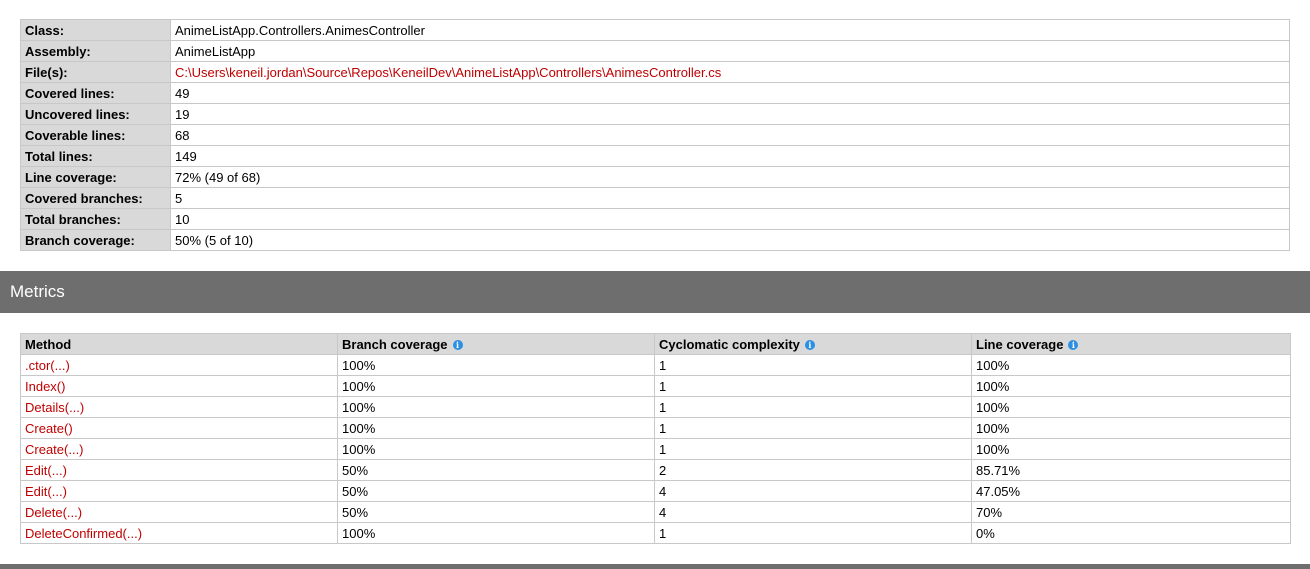 This screenshot has width=1310, height=569. Describe the element at coordinates (179, 533) in the screenshot. I see `method-link: DeleteConfirmed(...)` at that location.